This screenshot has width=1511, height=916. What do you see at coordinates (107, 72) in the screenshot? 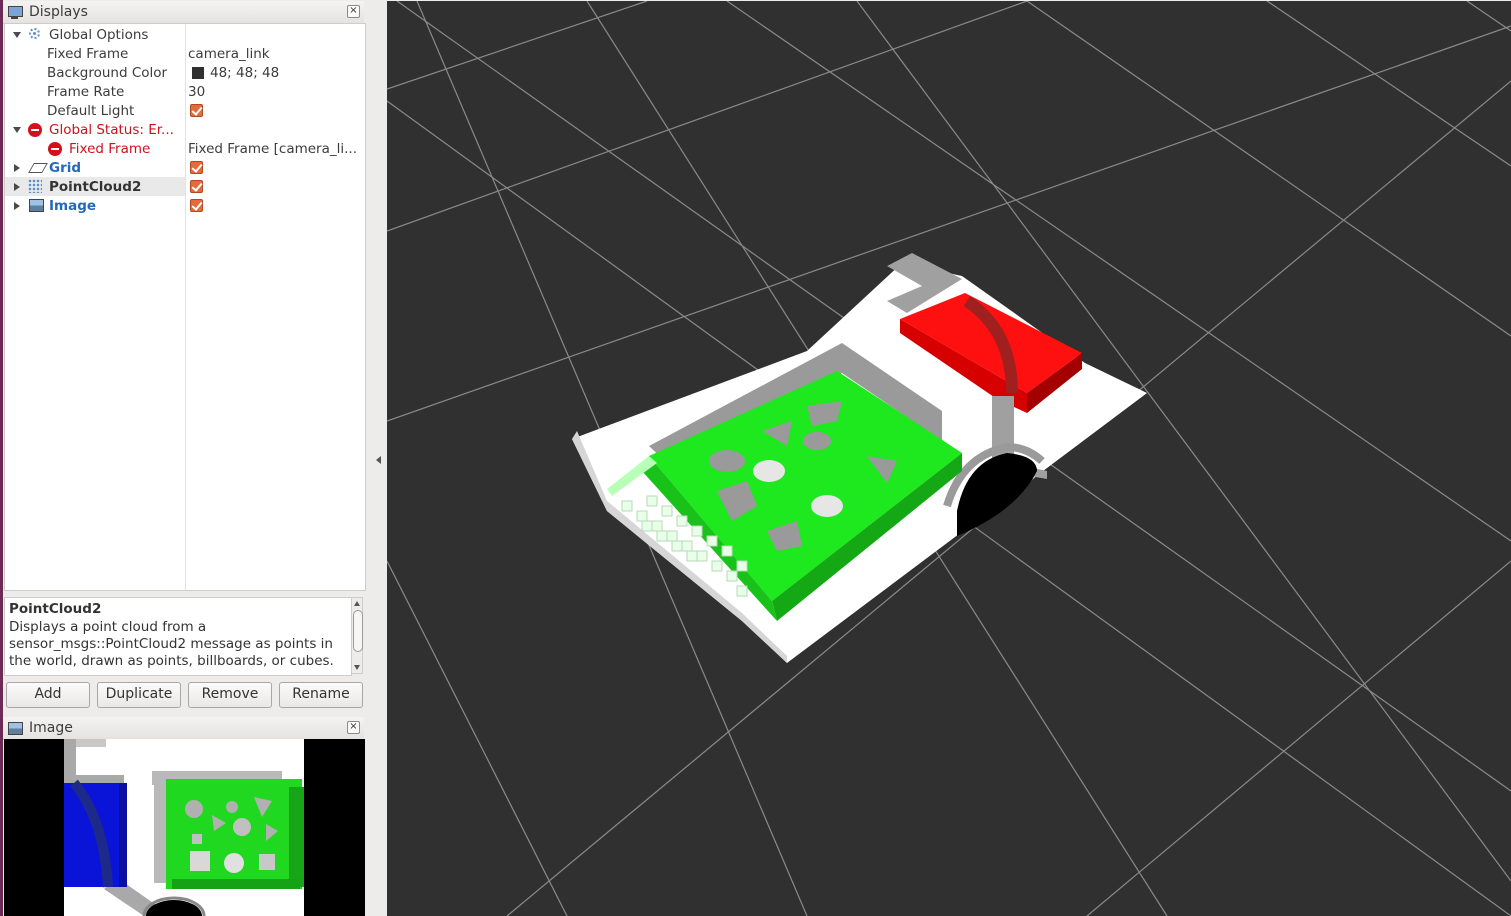
I see `tree-row-label: Background Color` at bounding box center [107, 72].